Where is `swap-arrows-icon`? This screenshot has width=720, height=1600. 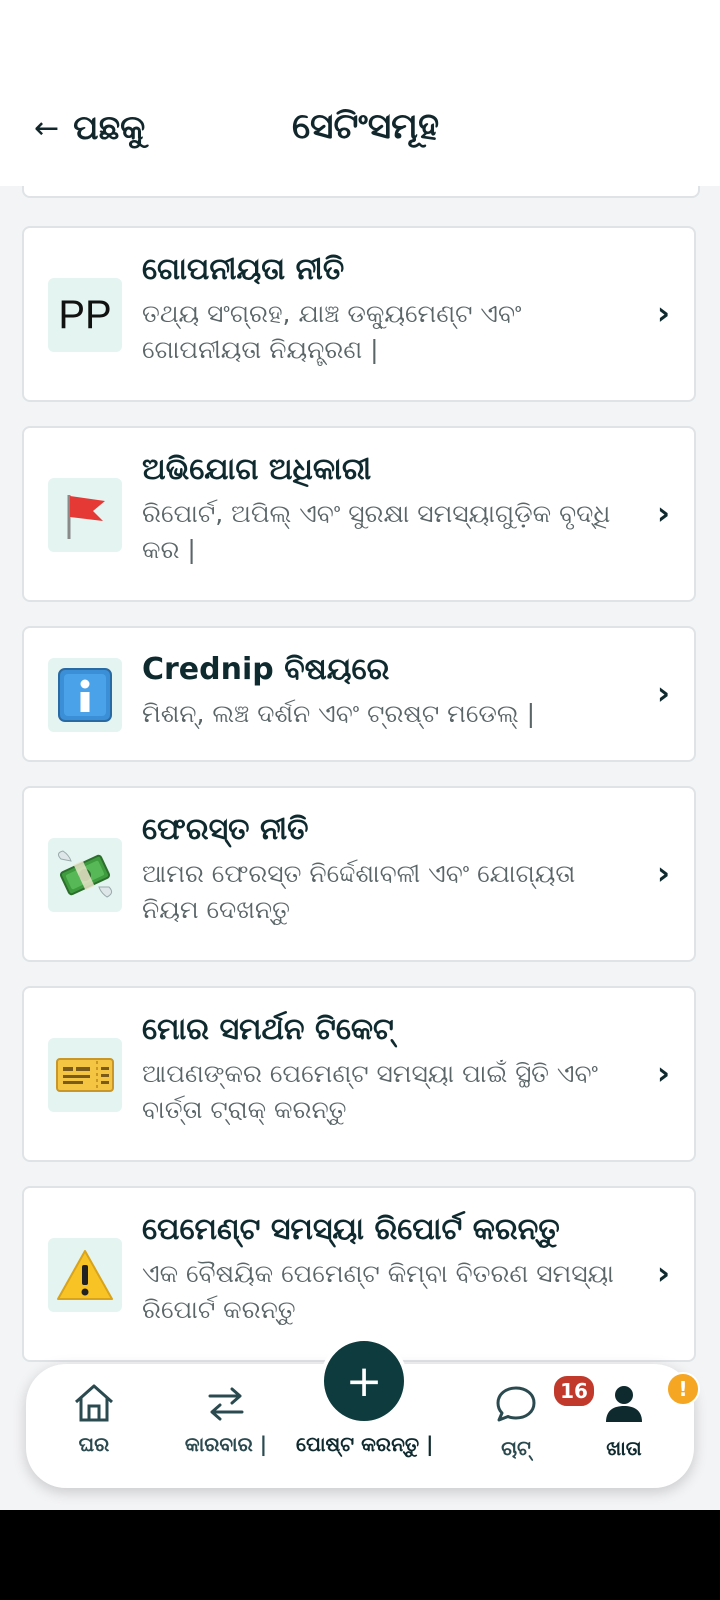 swap-arrows-icon is located at coordinates (226, 1404).